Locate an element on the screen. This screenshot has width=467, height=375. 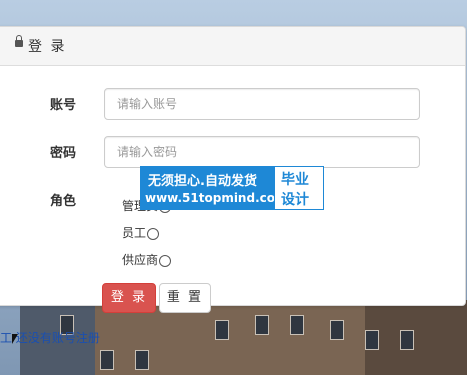
role-option-label: 员工 is located at coordinates (134, 233).